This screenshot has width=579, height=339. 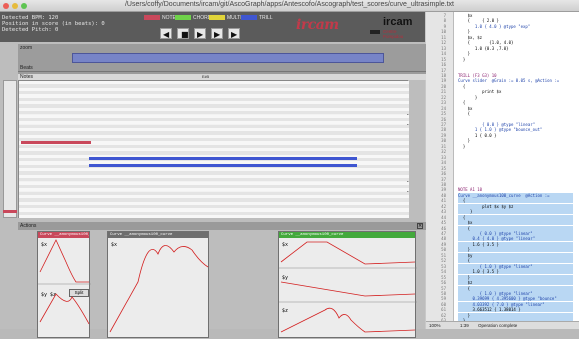 I want to click on line-number: 22, so click(x=443, y=97).